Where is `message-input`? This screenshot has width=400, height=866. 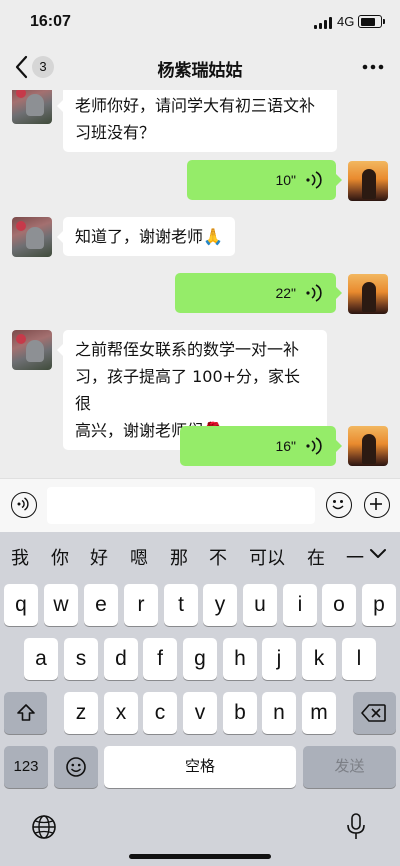 message-input is located at coordinates (181, 505).